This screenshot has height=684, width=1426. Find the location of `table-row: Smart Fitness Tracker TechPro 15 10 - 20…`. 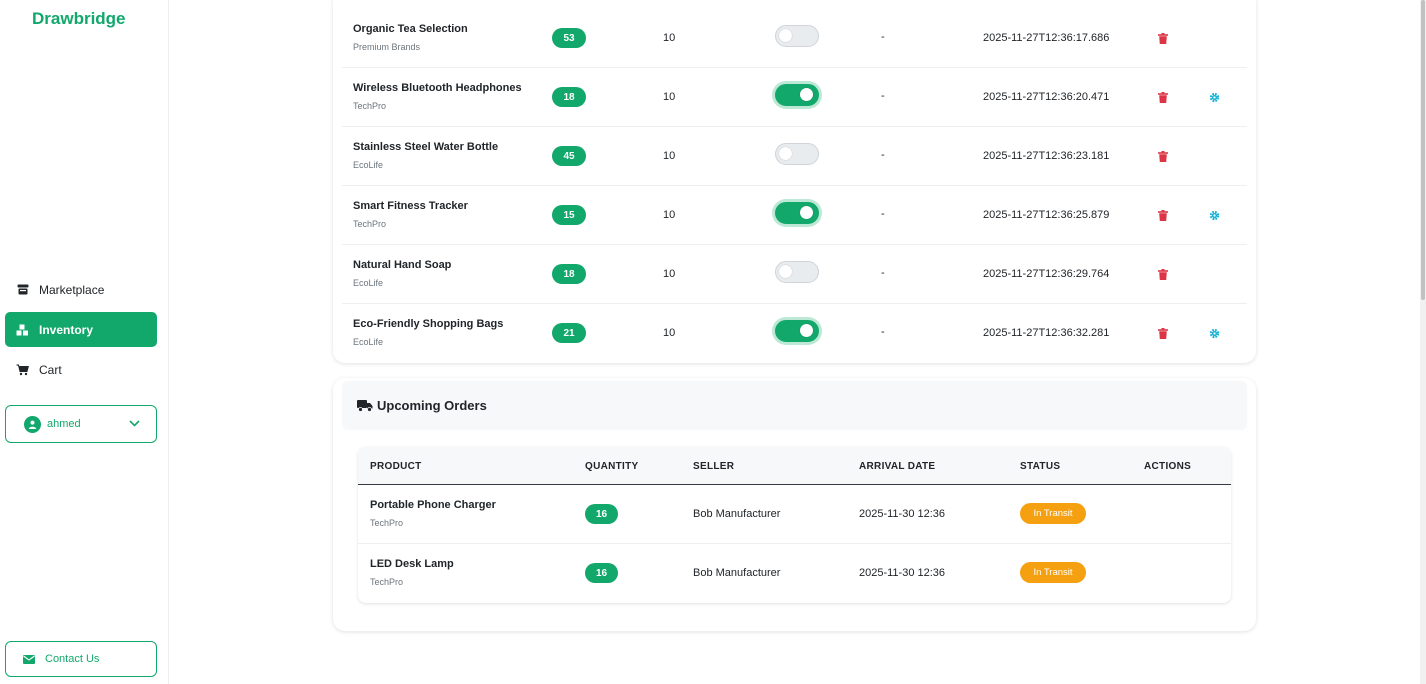

table-row: Smart Fitness Tracker TechPro 15 10 - 20… is located at coordinates (794, 215).